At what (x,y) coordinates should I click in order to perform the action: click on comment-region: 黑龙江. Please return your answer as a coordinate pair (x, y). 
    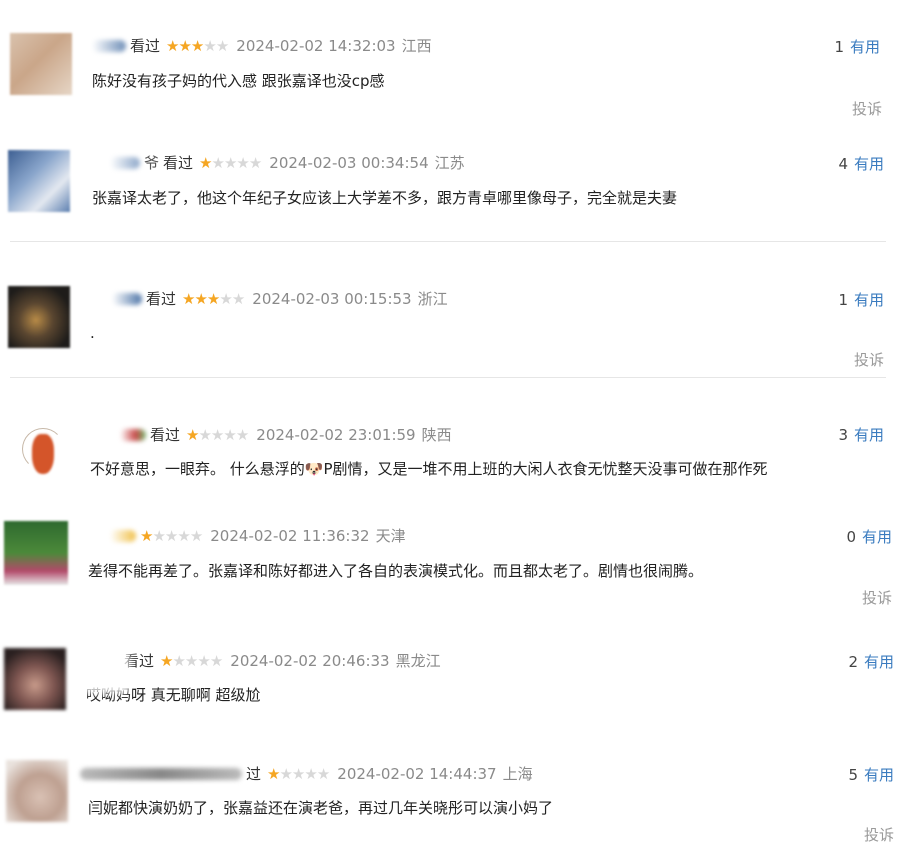
    Looking at the image, I should click on (418, 661).